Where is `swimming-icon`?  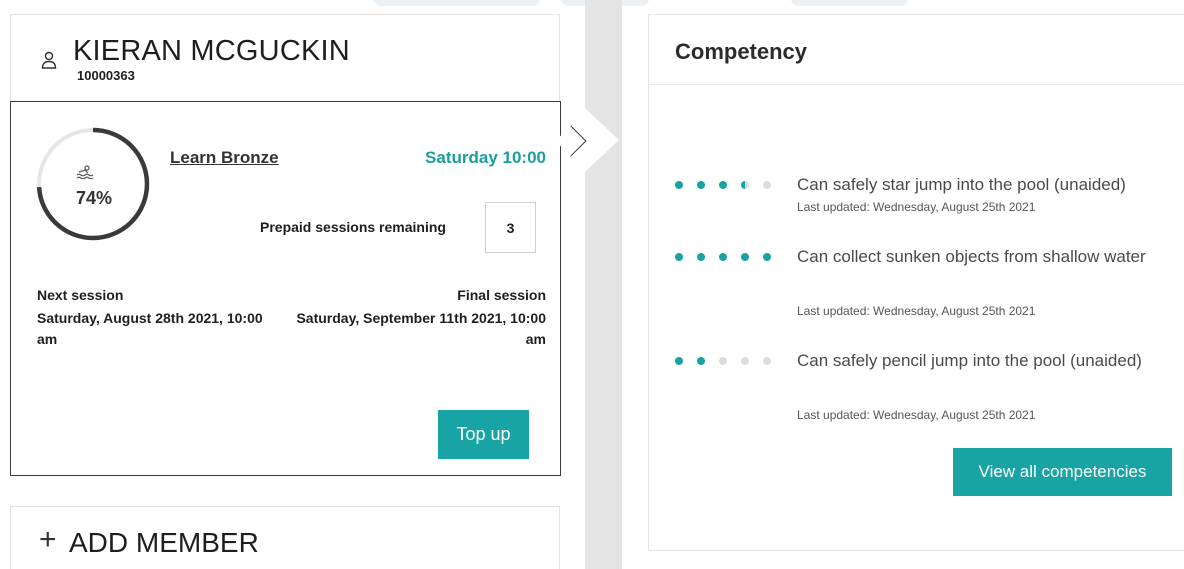
swimming-icon is located at coordinates (85, 173).